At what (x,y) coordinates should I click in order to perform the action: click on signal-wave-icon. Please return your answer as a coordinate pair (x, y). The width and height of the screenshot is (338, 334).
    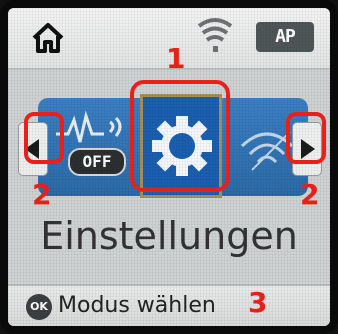
    Looking at the image, I should click on (89, 126).